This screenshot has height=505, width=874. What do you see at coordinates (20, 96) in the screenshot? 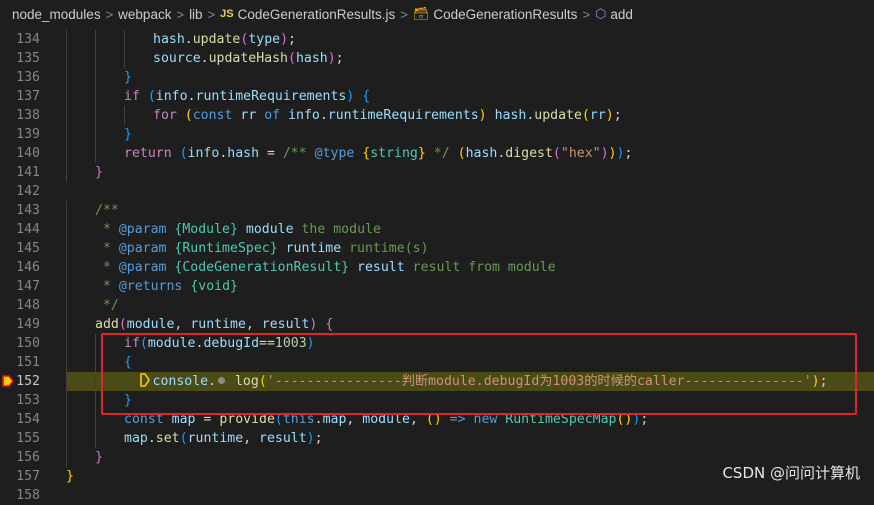
I see `line-number: 137` at bounding box center [20, 96].